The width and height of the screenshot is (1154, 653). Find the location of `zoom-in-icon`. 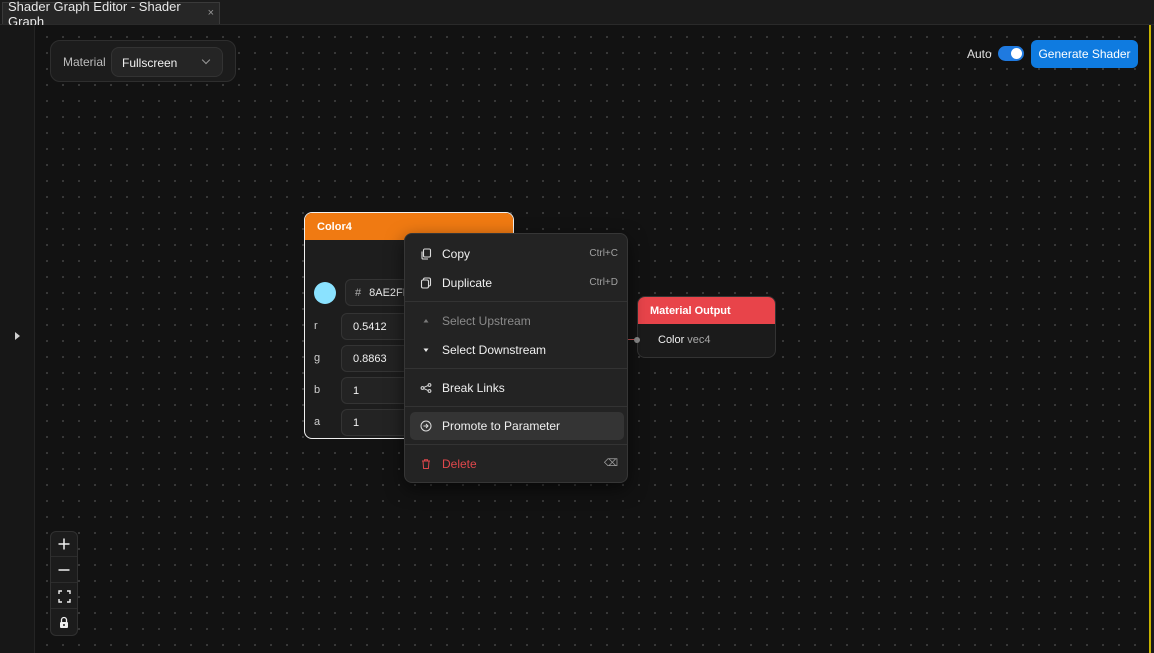

zoom-in-icon is located at coordinates (64, 544).